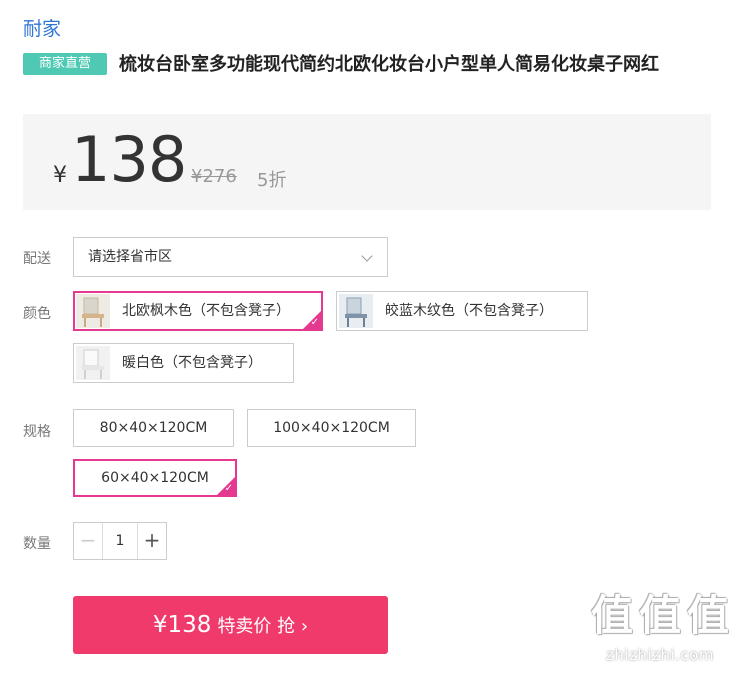 The width and height of the screenshot is (738, 674). I want to click on brand-link: 耐家, so click(42, 27).